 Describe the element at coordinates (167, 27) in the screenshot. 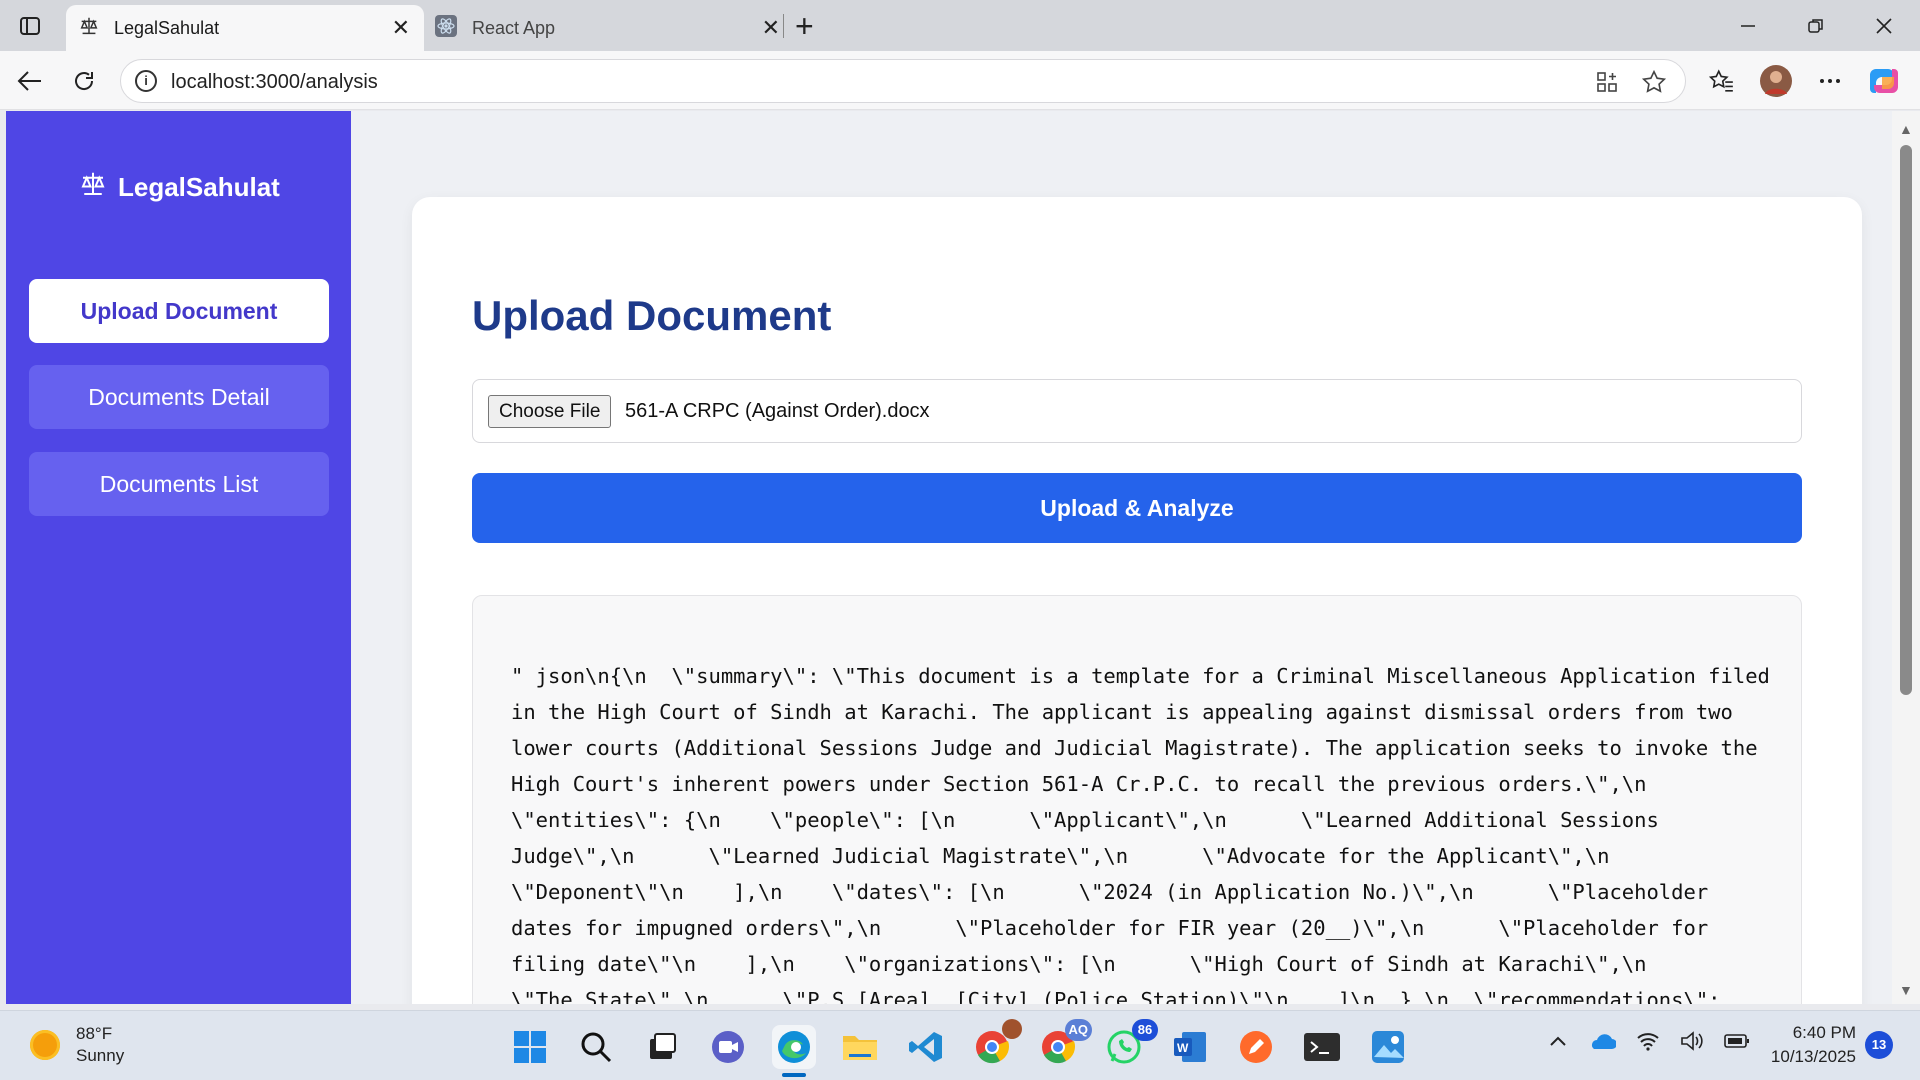

I see `tab-title: LegalSahulat` at that location.